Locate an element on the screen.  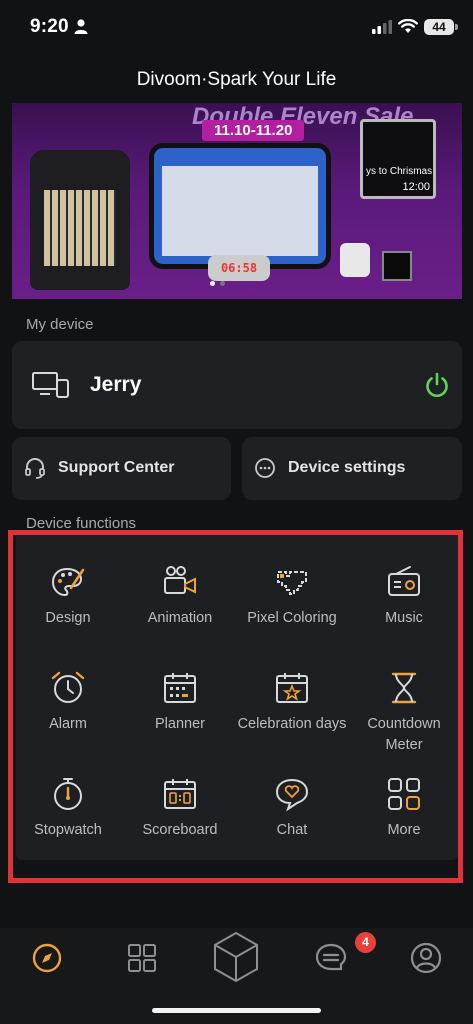
robot-speaker-image is located at coordinates (355, 260).